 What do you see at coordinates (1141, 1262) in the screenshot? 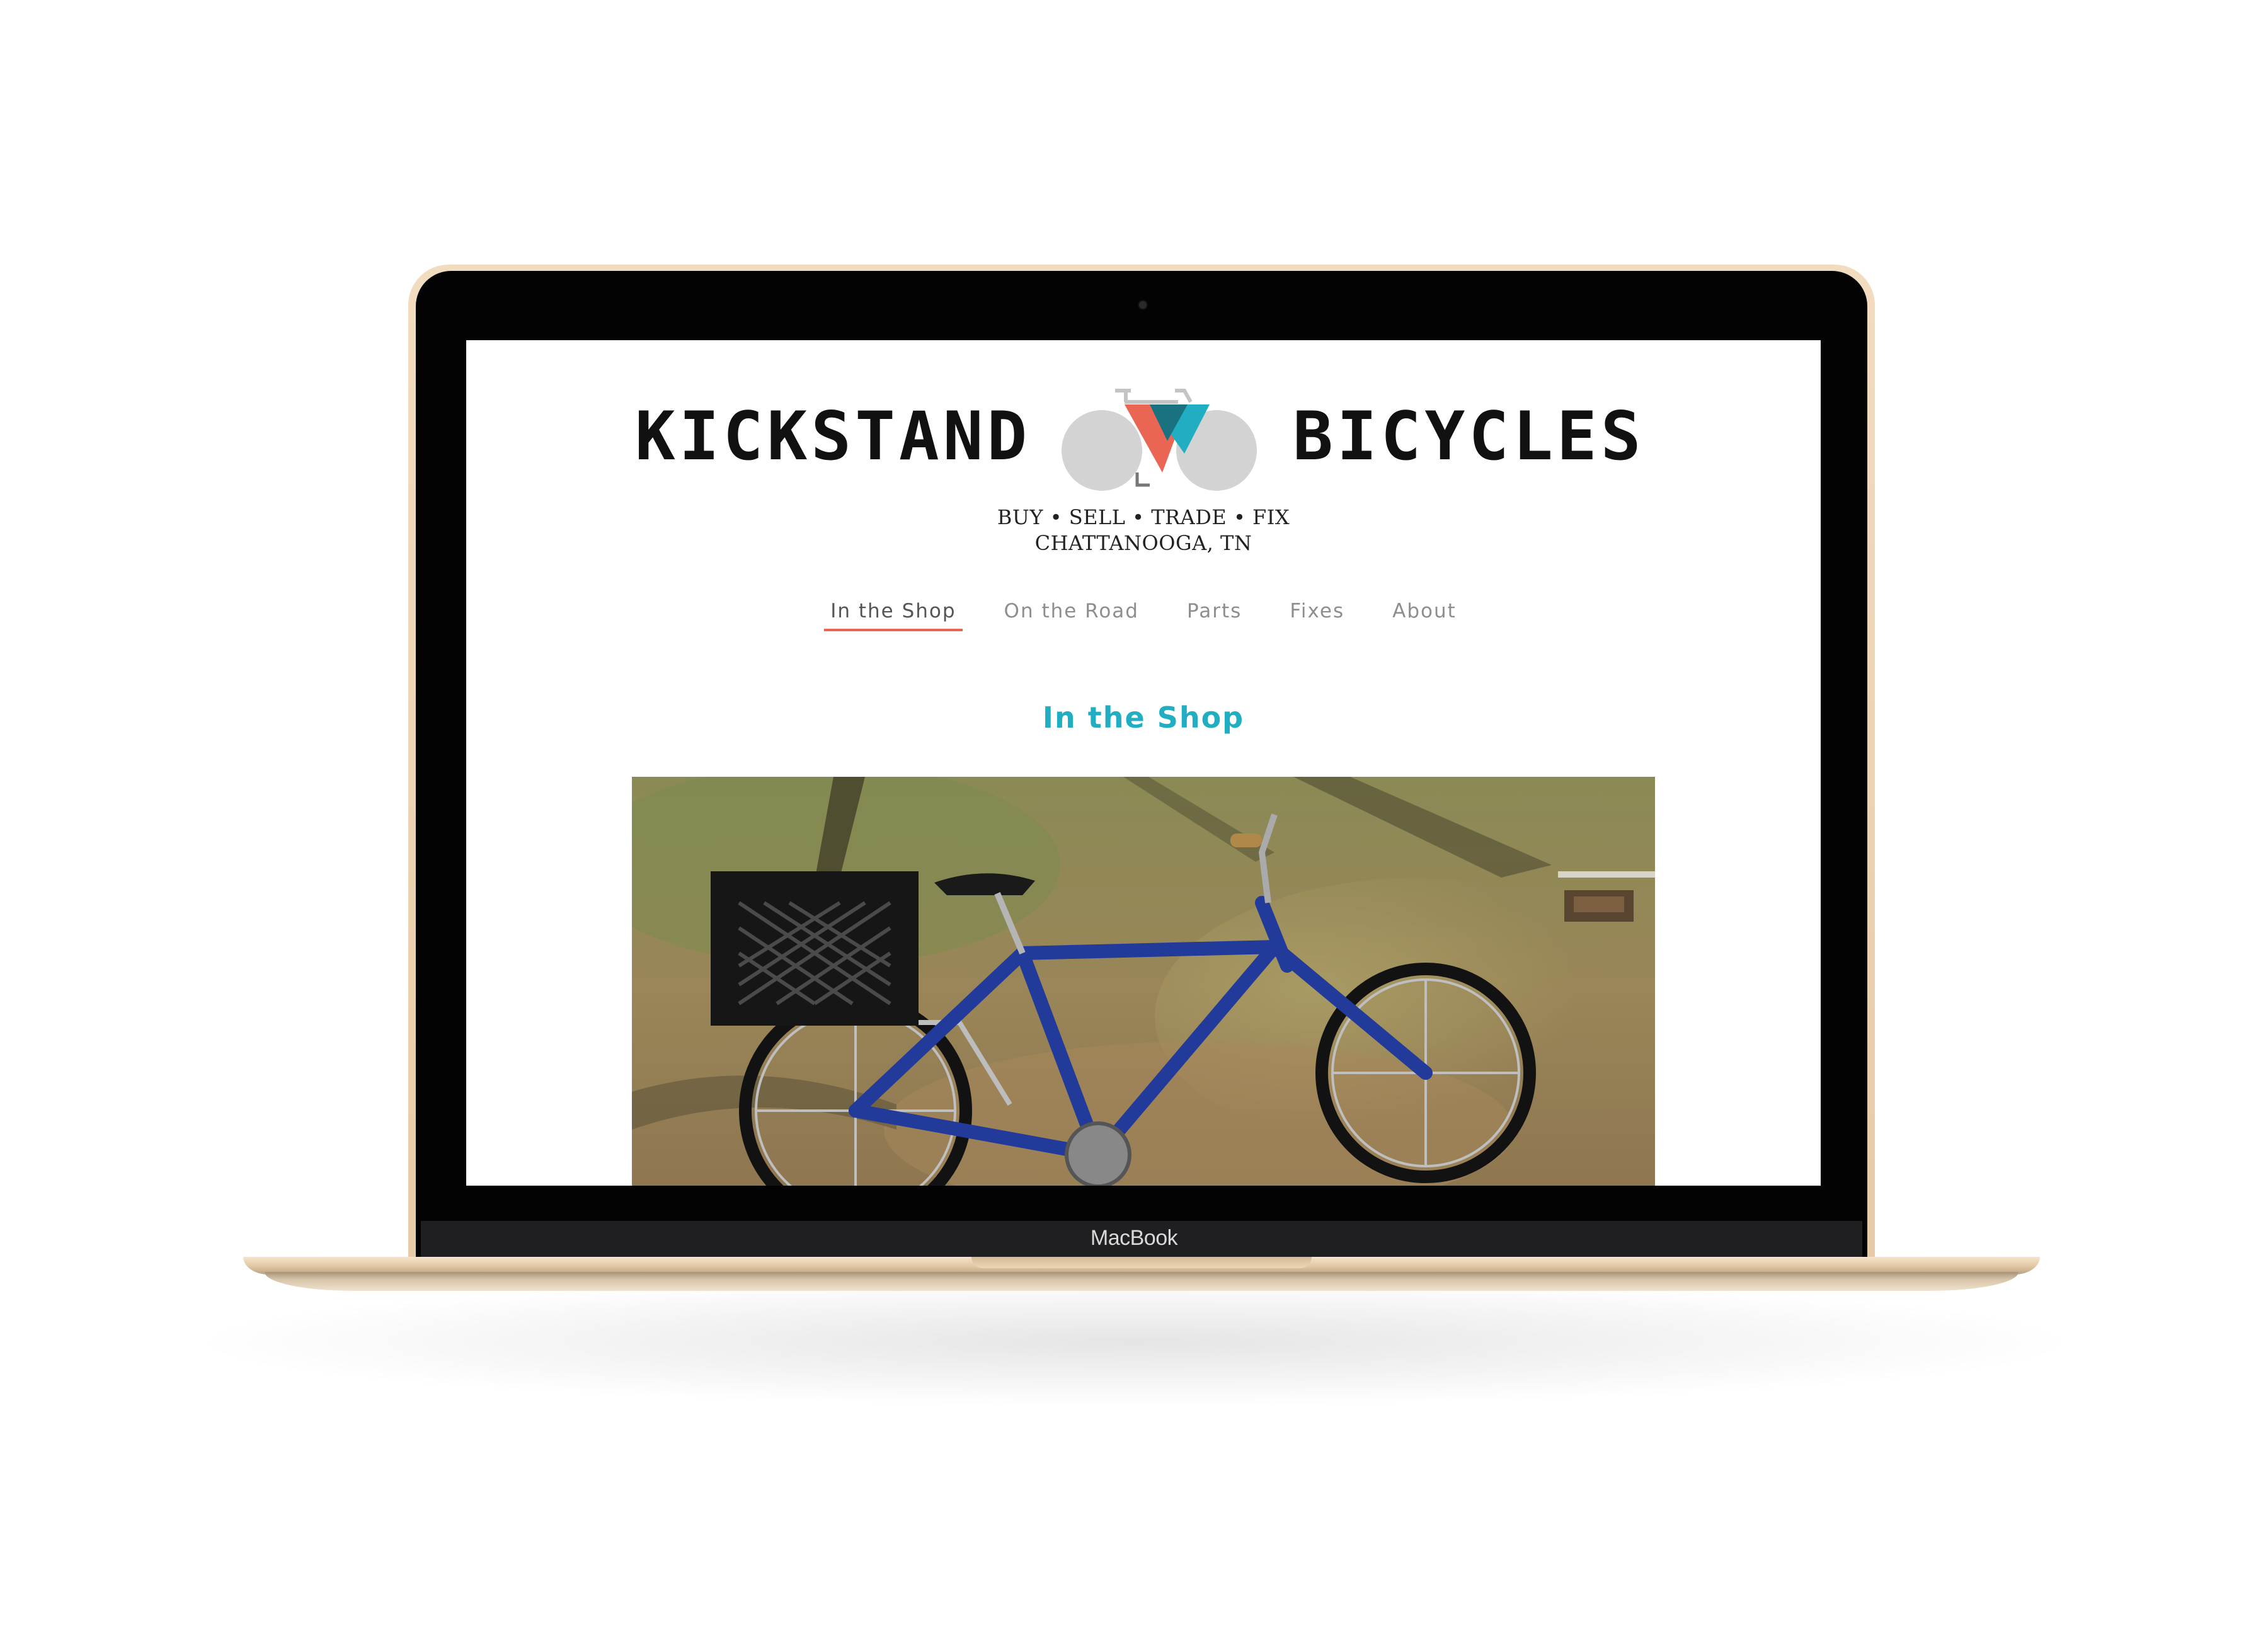
I see `lid-notch` at bounding box center [1141, 1262].